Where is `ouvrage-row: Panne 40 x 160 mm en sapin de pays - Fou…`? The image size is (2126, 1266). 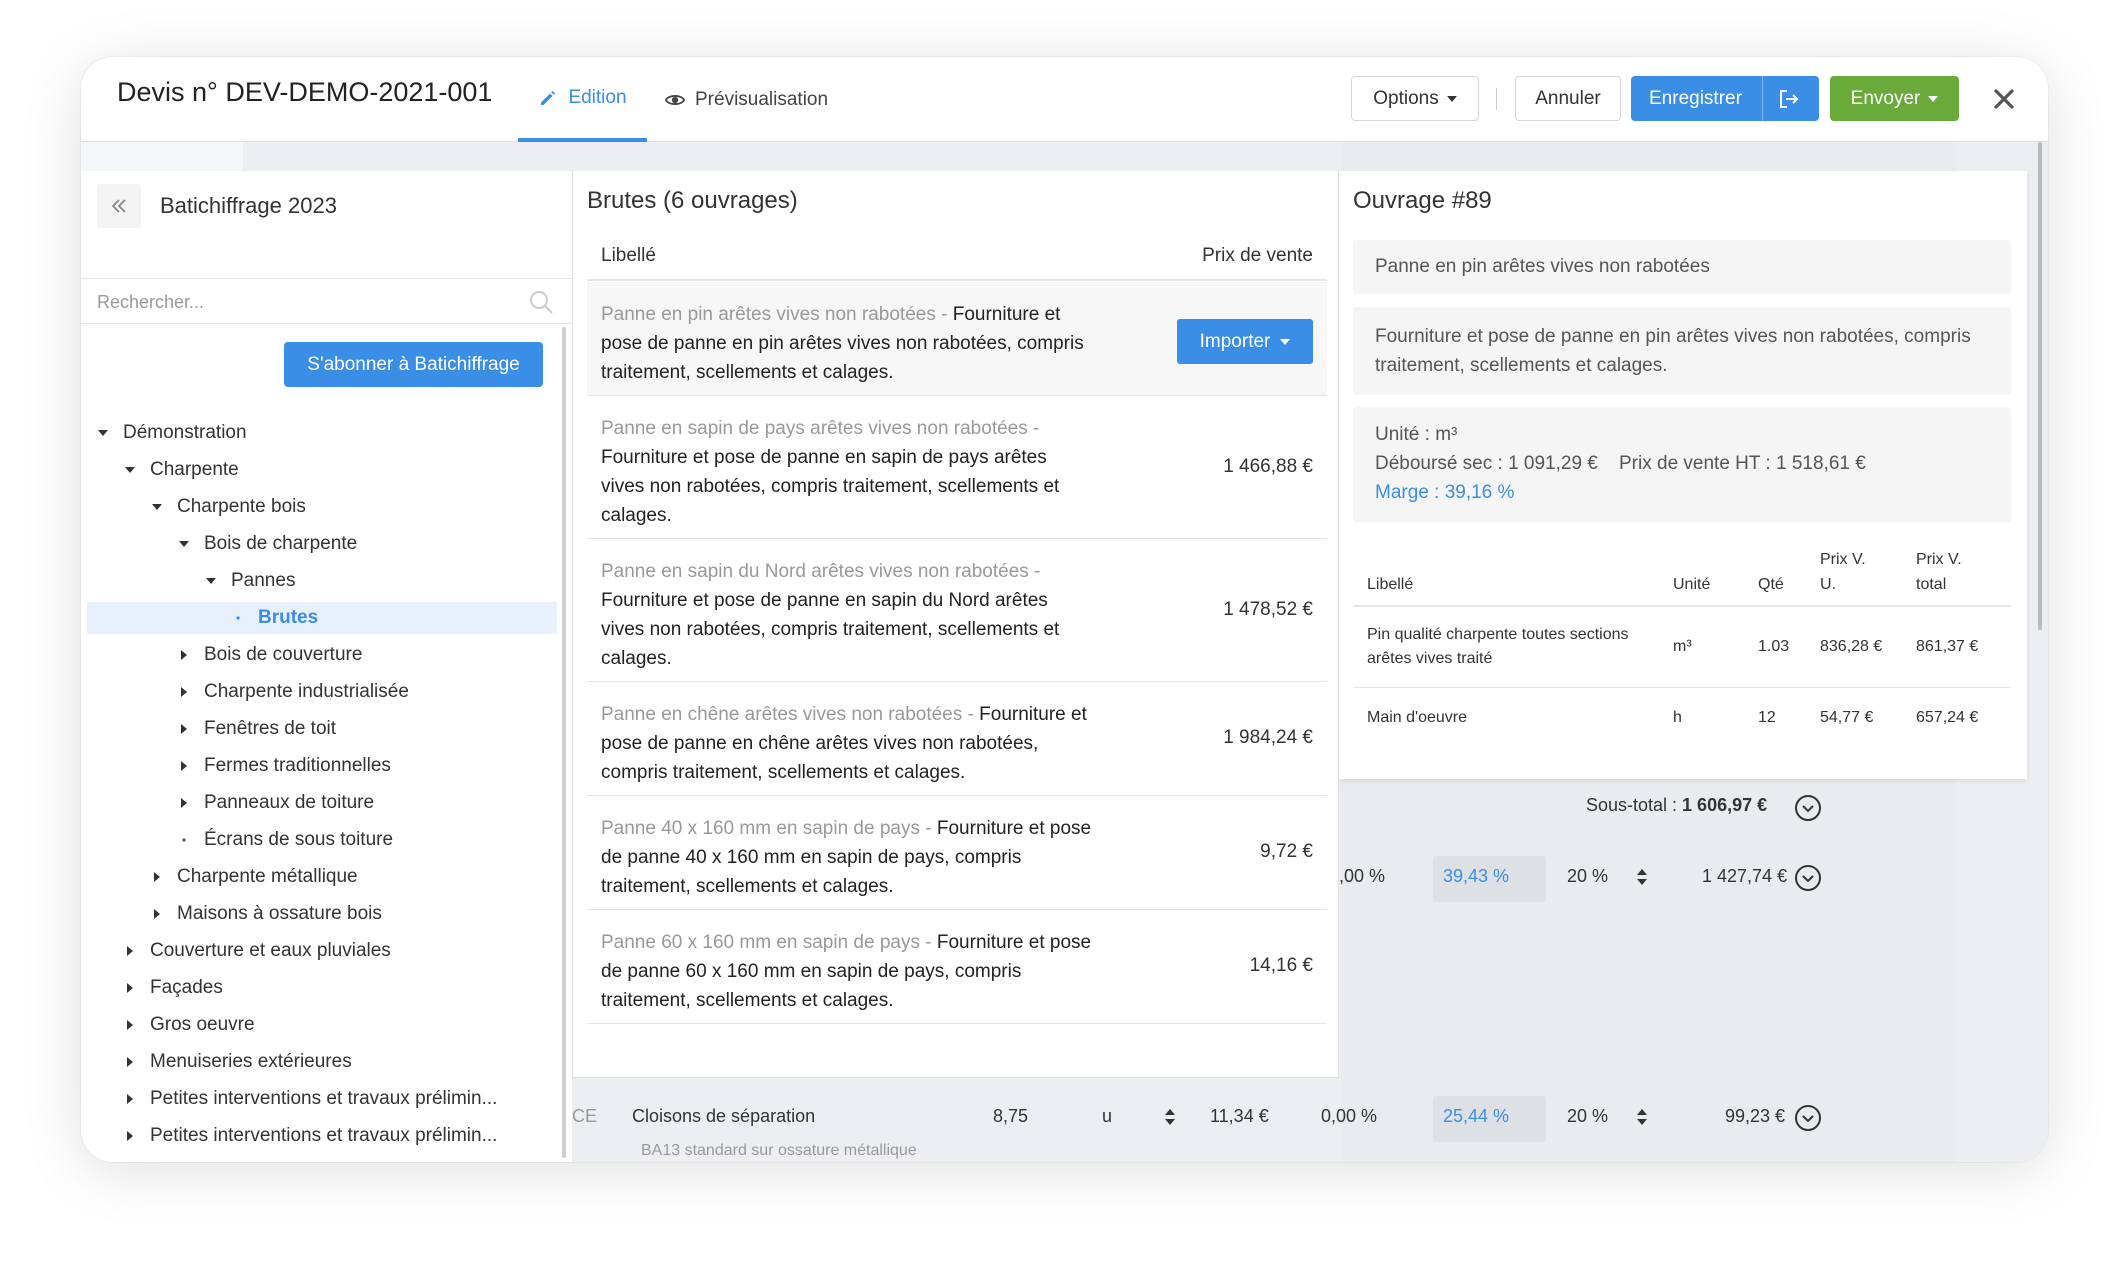 ouvrage-row: Panne 40 x 160 mm en sapin de pays - Fou… is located at coordinates (957, 853).